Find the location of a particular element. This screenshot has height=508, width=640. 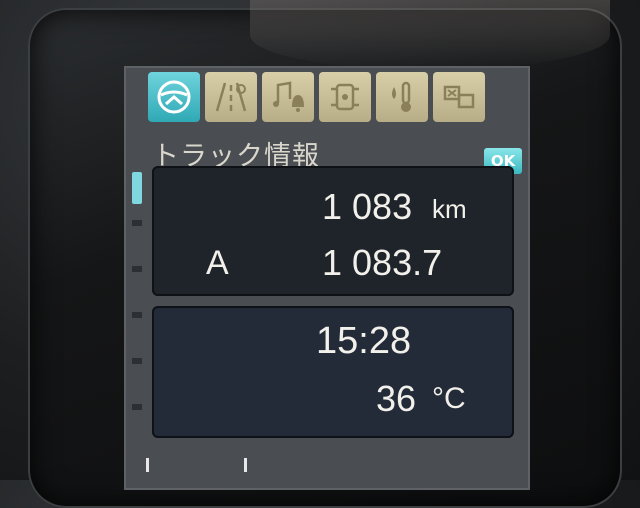

vehicle-settings-icon is located at coordinates (345, 97).